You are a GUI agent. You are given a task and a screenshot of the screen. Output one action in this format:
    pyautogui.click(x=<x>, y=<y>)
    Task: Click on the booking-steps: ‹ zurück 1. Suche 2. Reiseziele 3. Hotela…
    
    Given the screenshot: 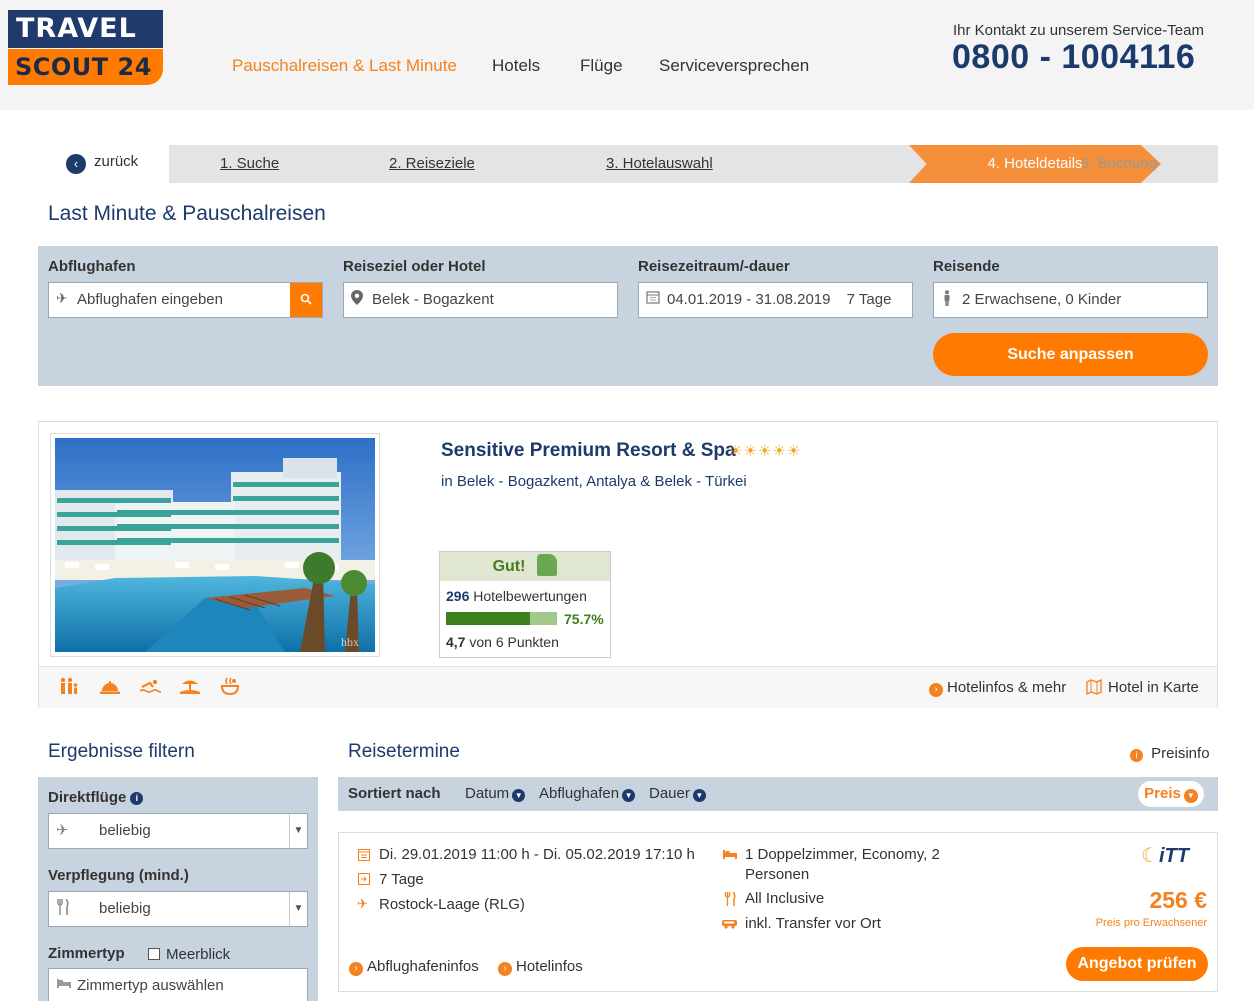 What is the action you would take?
    pyautogui.click(x=633, y=164)
    